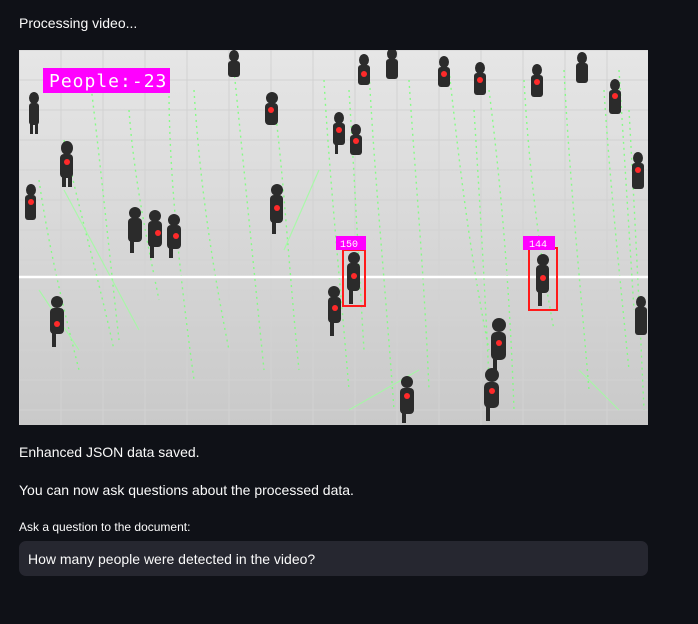  Describe the element at coordinates (349, 245) in the screenshot. I see `track-label-150: 150` at that location.